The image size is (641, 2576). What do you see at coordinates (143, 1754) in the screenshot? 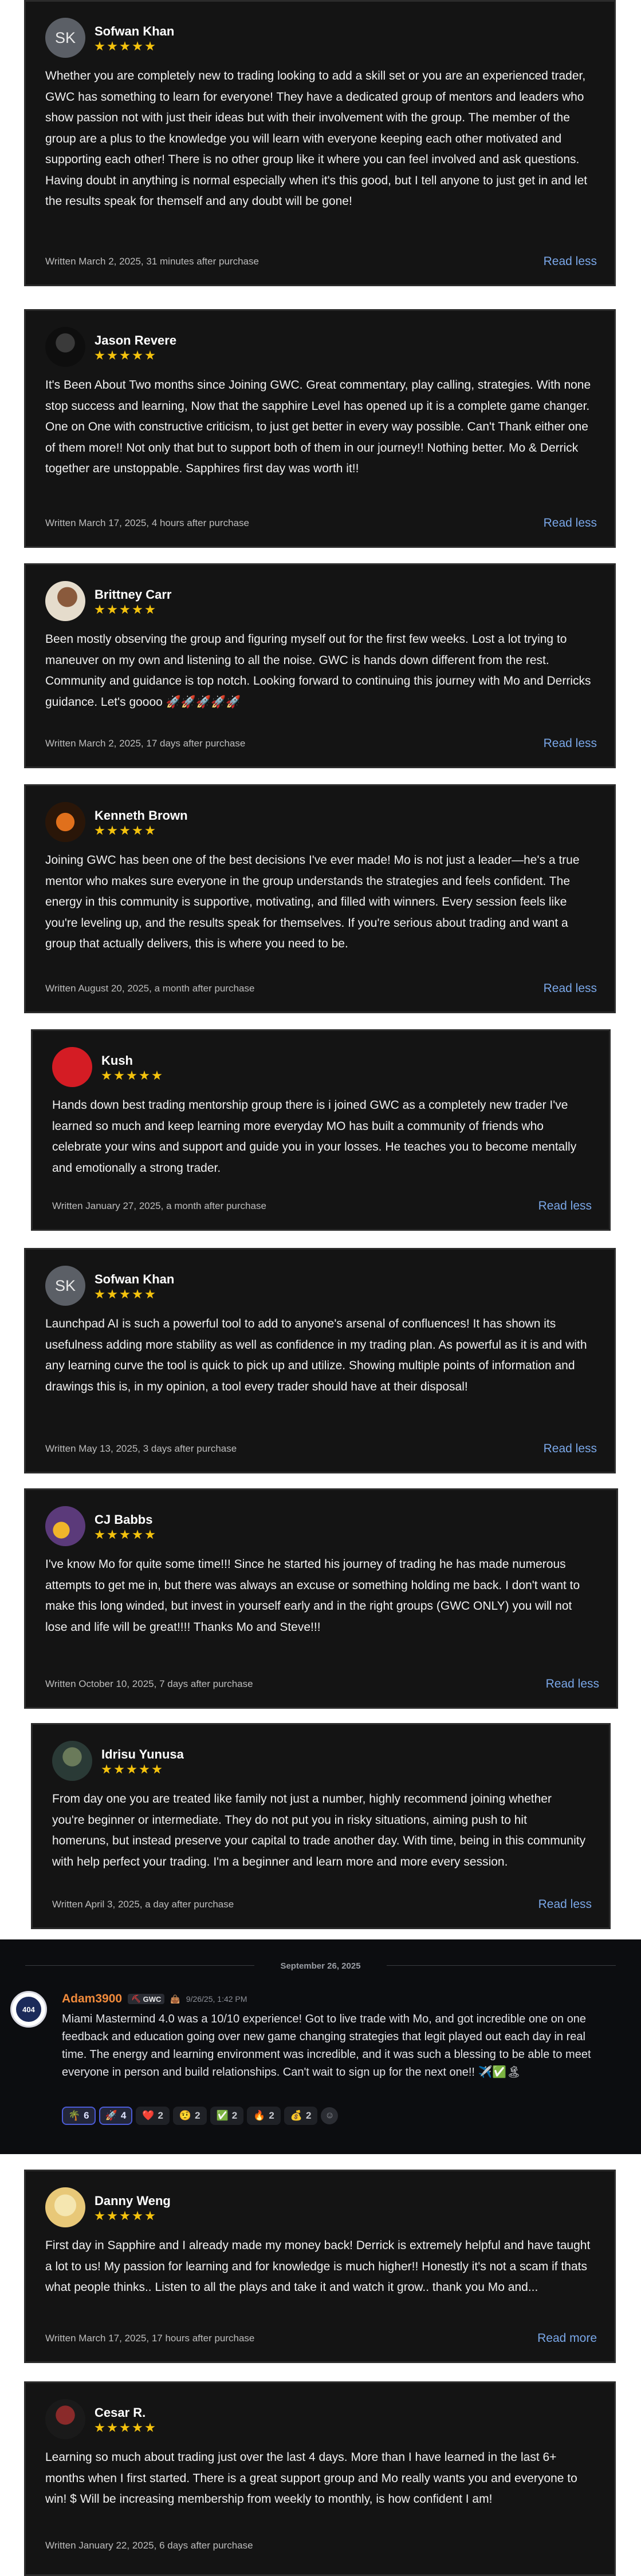
I see `reviewer-name: Idrisu Yunusa` at bounding box center [143, 1754].